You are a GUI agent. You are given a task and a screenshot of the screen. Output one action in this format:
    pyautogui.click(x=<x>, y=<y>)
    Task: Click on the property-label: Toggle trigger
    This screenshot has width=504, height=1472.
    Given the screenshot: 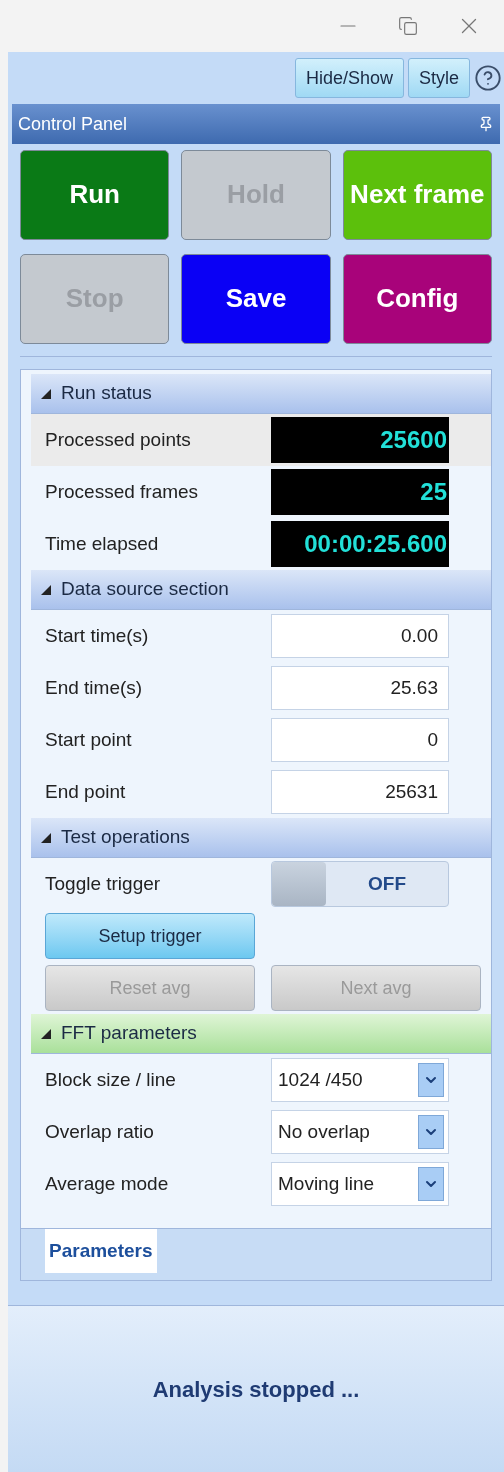 What is the action you would take?
    pyautogui.click(x=103, y=883)
    